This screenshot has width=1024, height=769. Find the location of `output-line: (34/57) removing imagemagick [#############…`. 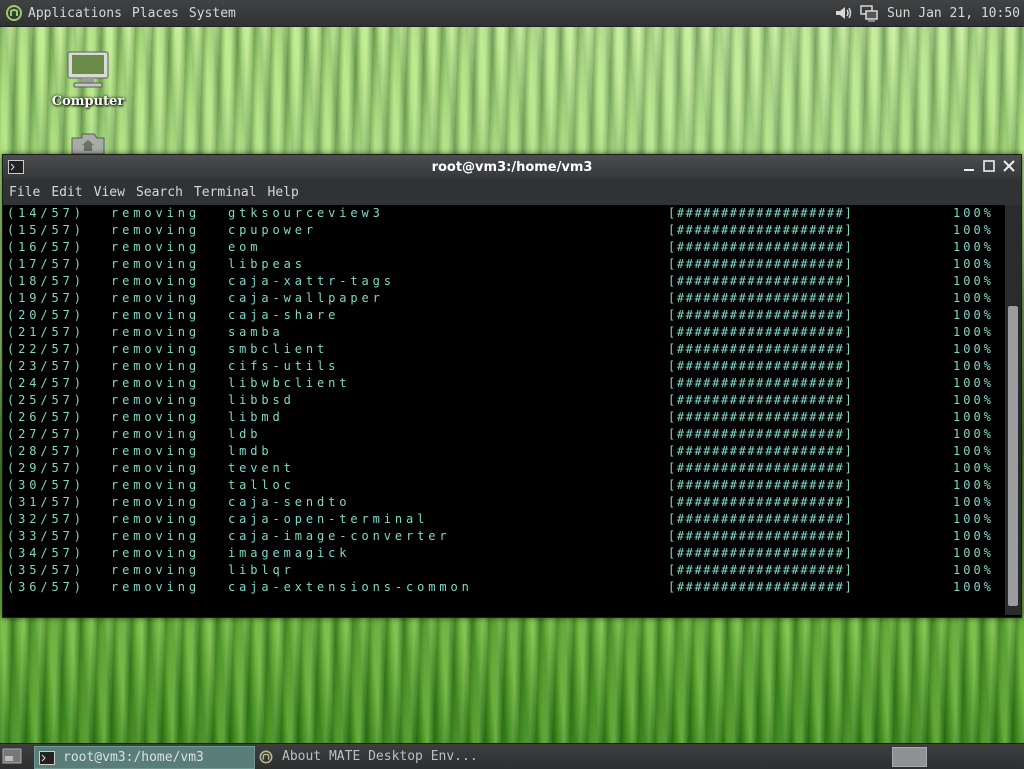

output-line: (34/57) removing imagemagick [#############… is located at coordinates (507, 553).